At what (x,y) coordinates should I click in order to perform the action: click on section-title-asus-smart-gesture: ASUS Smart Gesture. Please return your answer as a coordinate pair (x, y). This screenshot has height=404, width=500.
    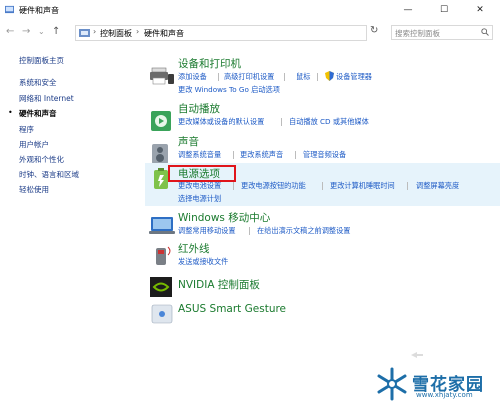
    Looking at the image, I should click on (232, 309).